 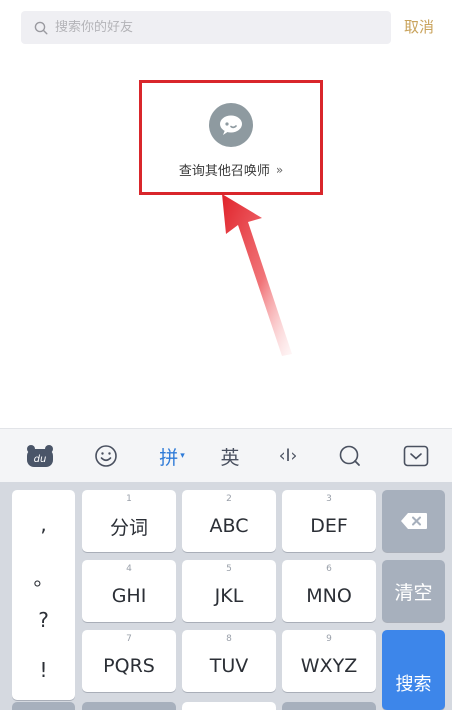 I want to click on key-5: 5 JKL, so click(x=229, y=591).